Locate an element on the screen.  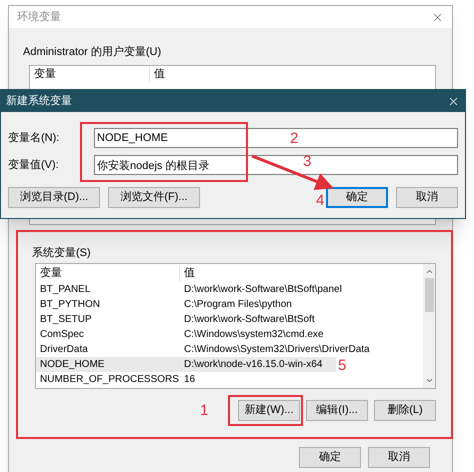
variable-name: BT_PYTHON is located at coordinates (70, 305).